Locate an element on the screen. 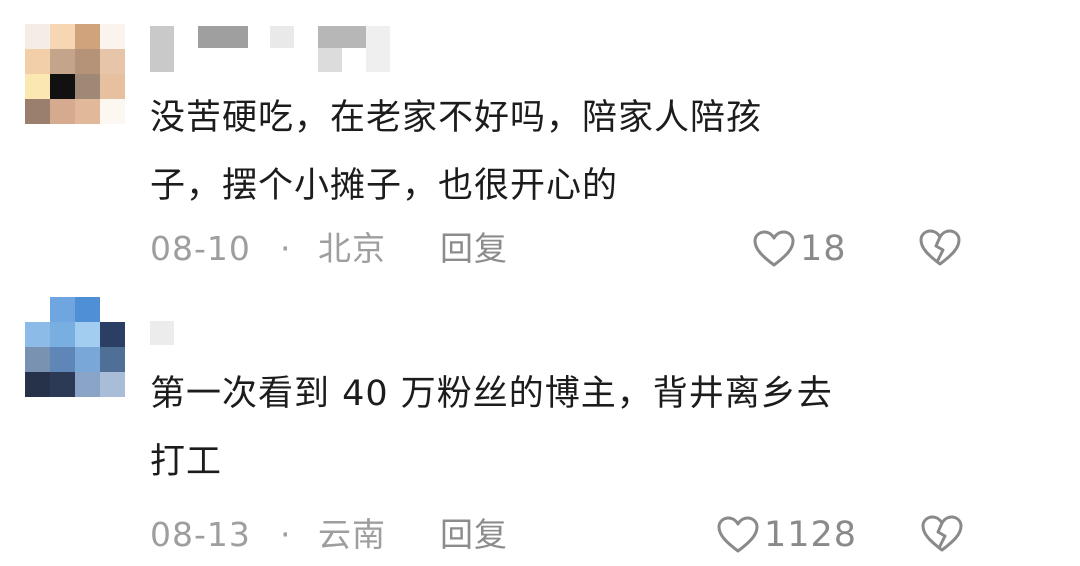  like-count: 1128 is located at coordinates (811, 535).